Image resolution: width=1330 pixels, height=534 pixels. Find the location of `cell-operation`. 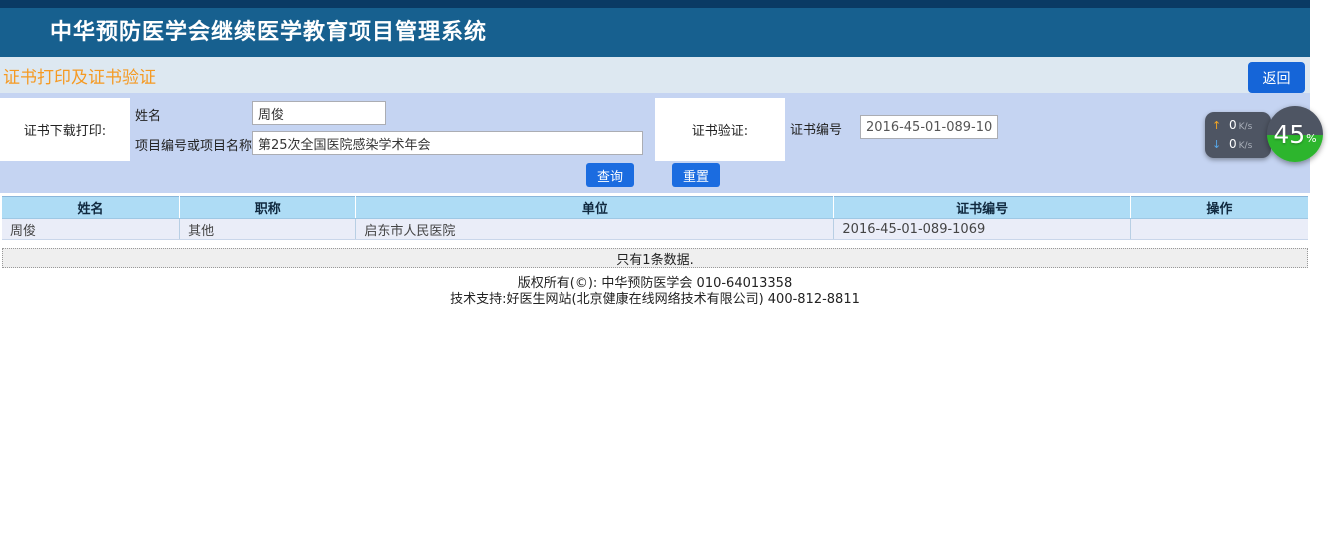

cell-operation is located at coordinates (1218, 229).